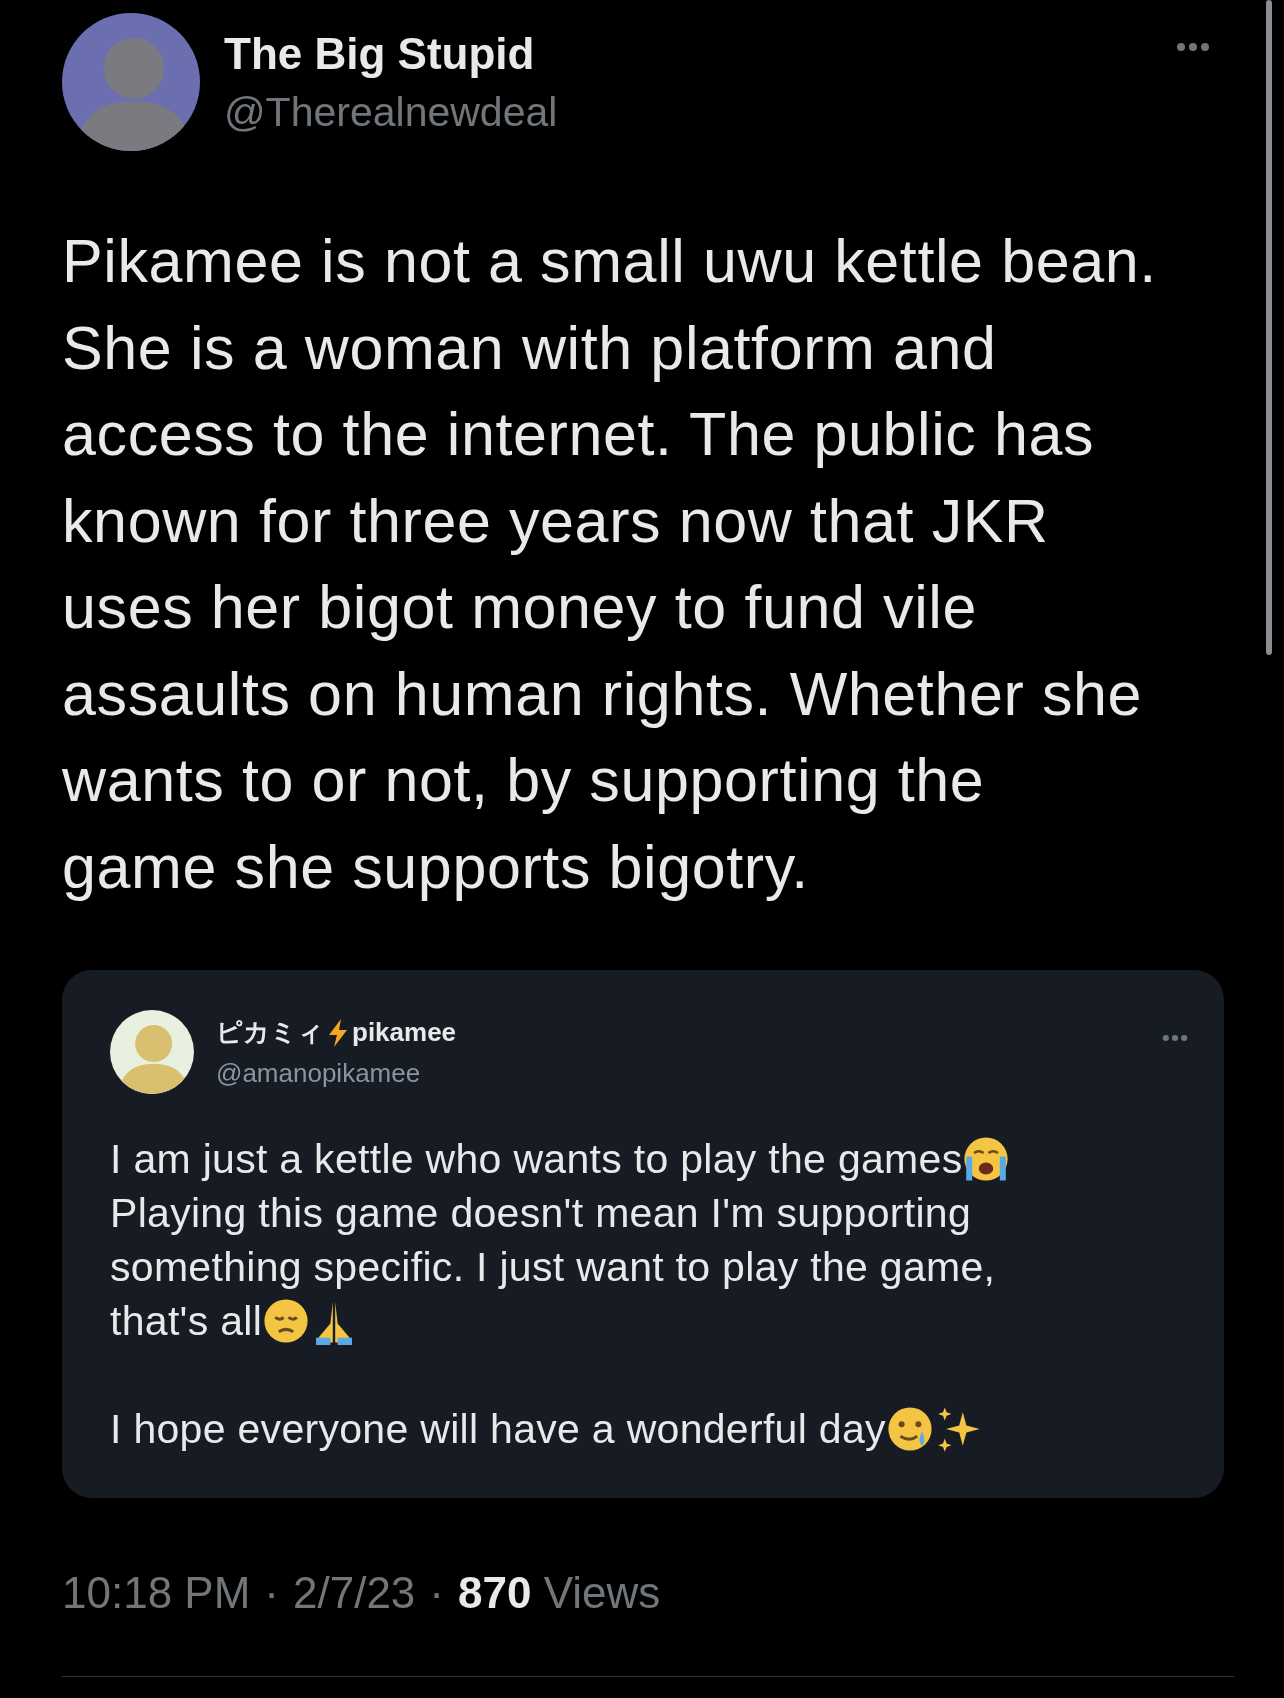 This screenshot has height=1698, width=1284. What do you see at coordinates (156, 1593) in the screenshot?
I see `tweet-time: 10:18 PM` at bounding box center [156, 1593].